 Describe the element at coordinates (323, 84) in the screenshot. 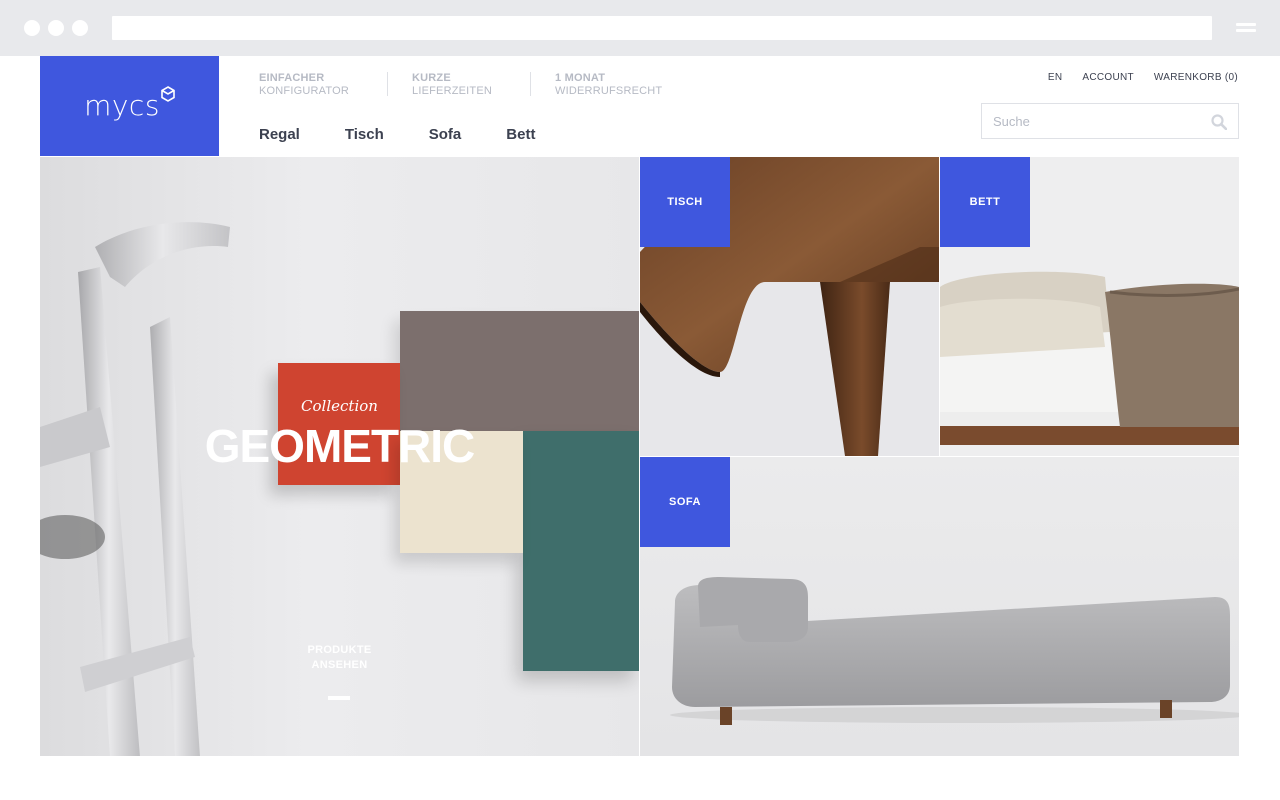

I see `usp-configurator: EINFACHER KONFIGURATOR` at that location.